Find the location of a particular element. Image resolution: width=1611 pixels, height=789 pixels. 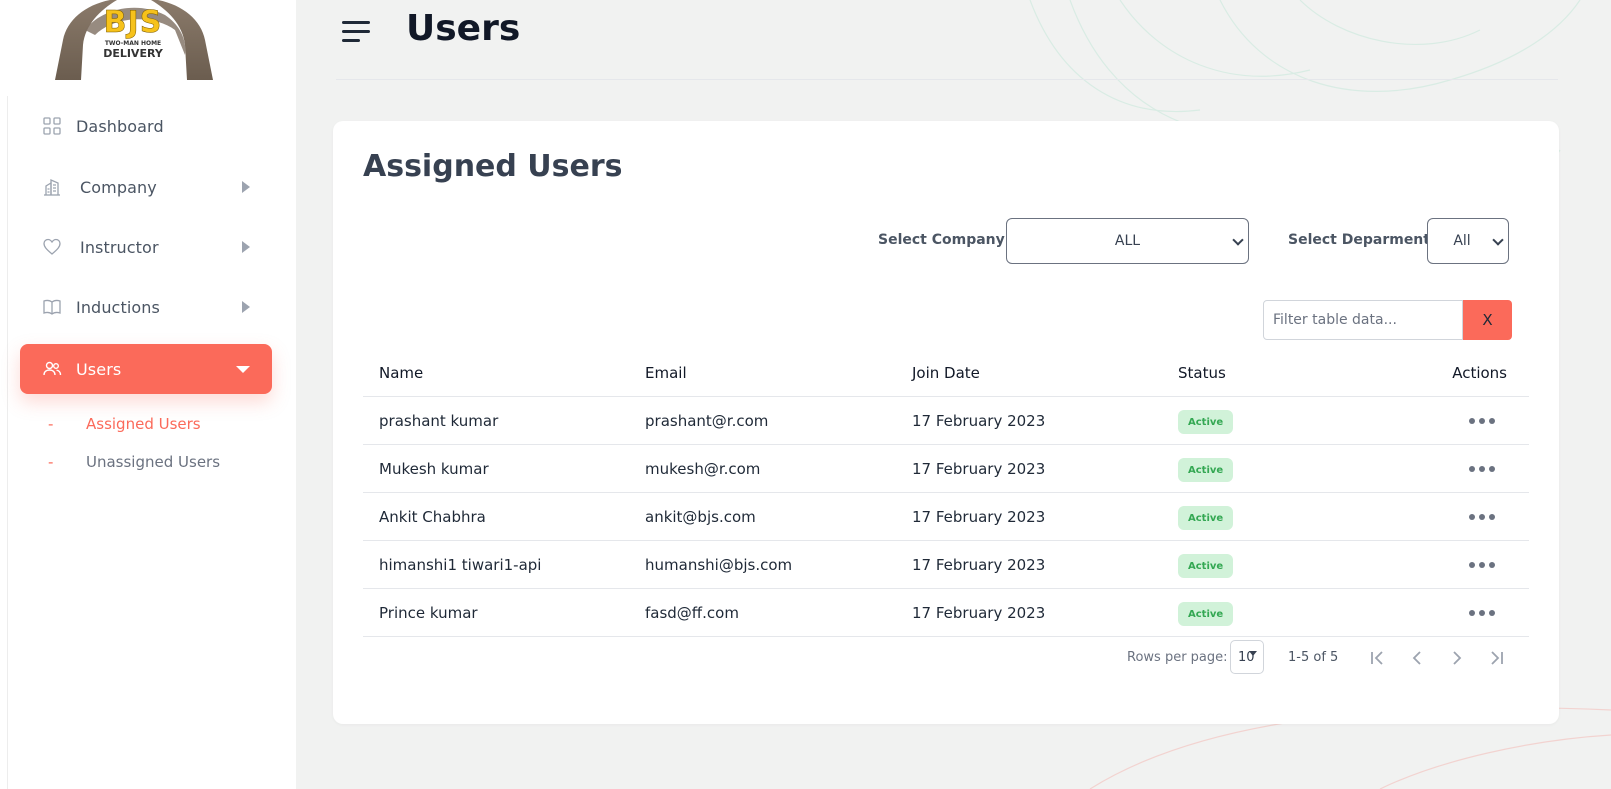

sidebar-item-dashboard: Dashboard is located at coordinates (146, 126).